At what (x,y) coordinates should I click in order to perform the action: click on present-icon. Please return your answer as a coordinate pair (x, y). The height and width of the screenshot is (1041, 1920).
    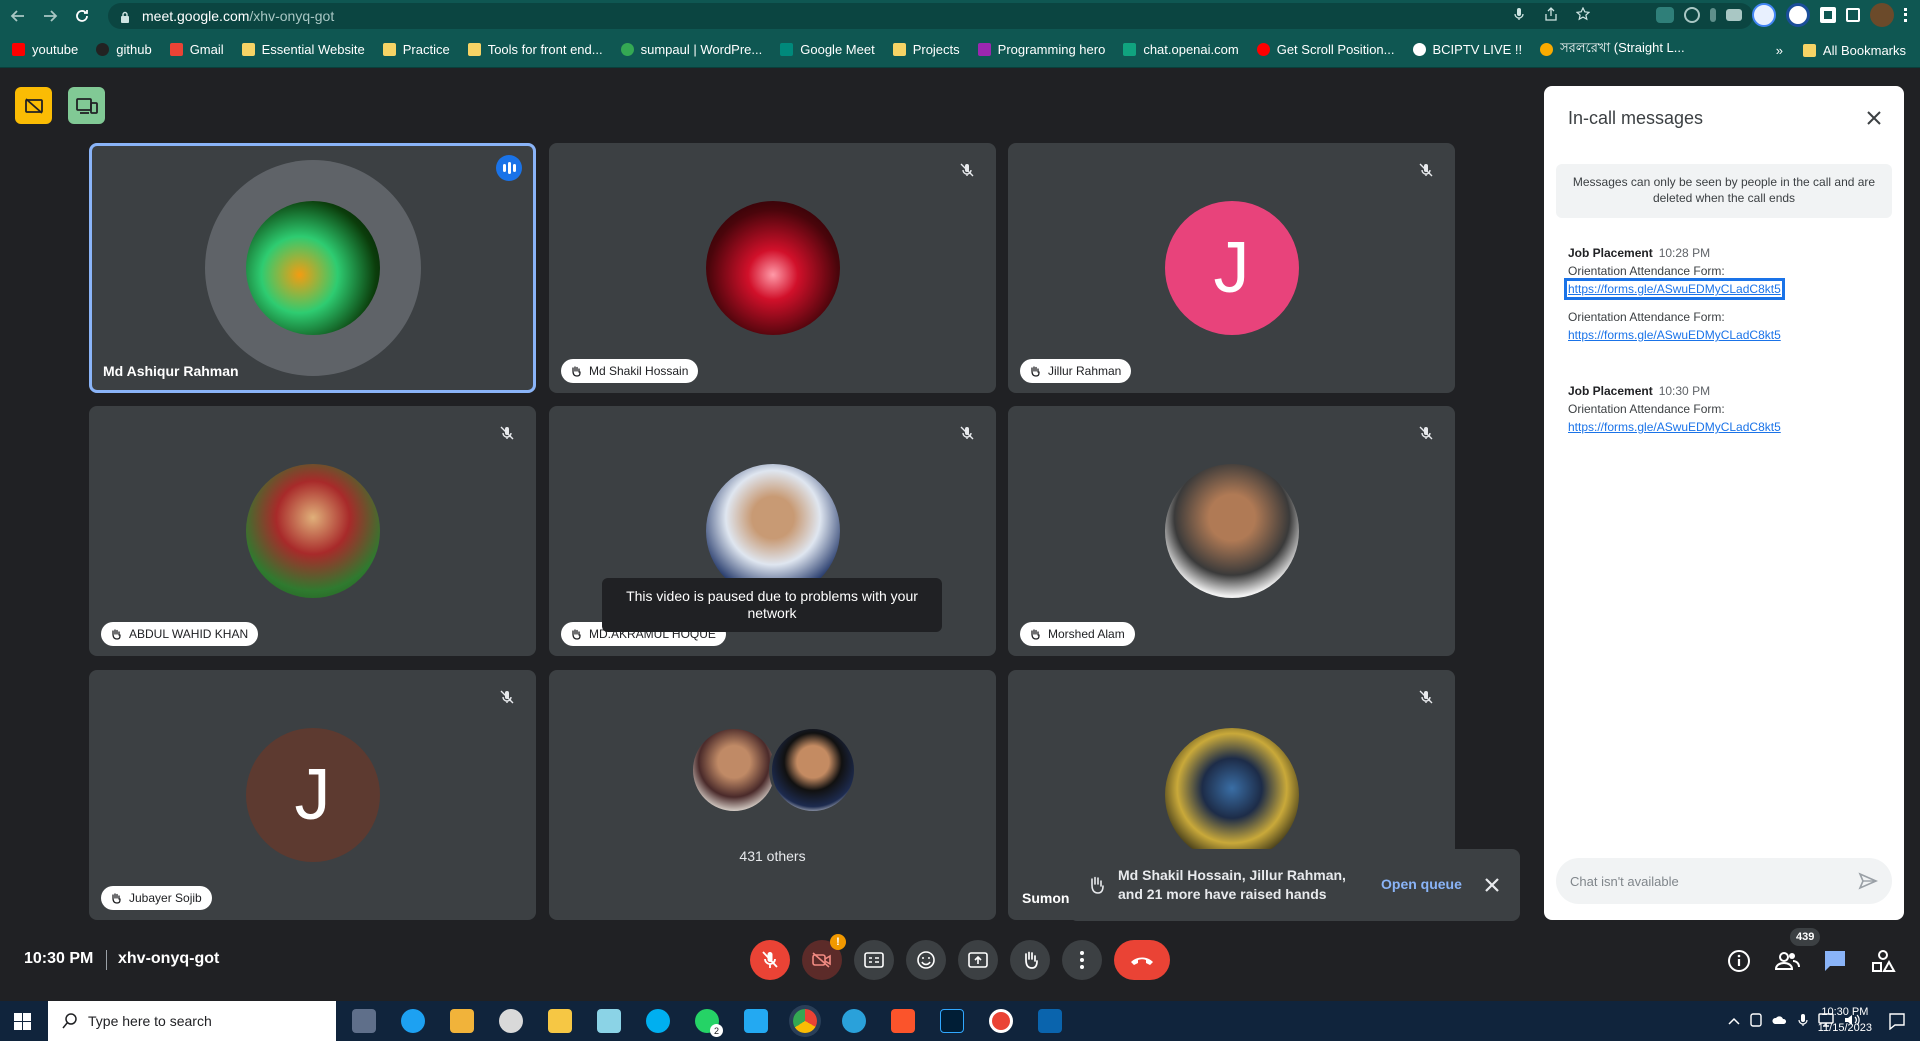
    Looking at the image, I should click on (978, 960).